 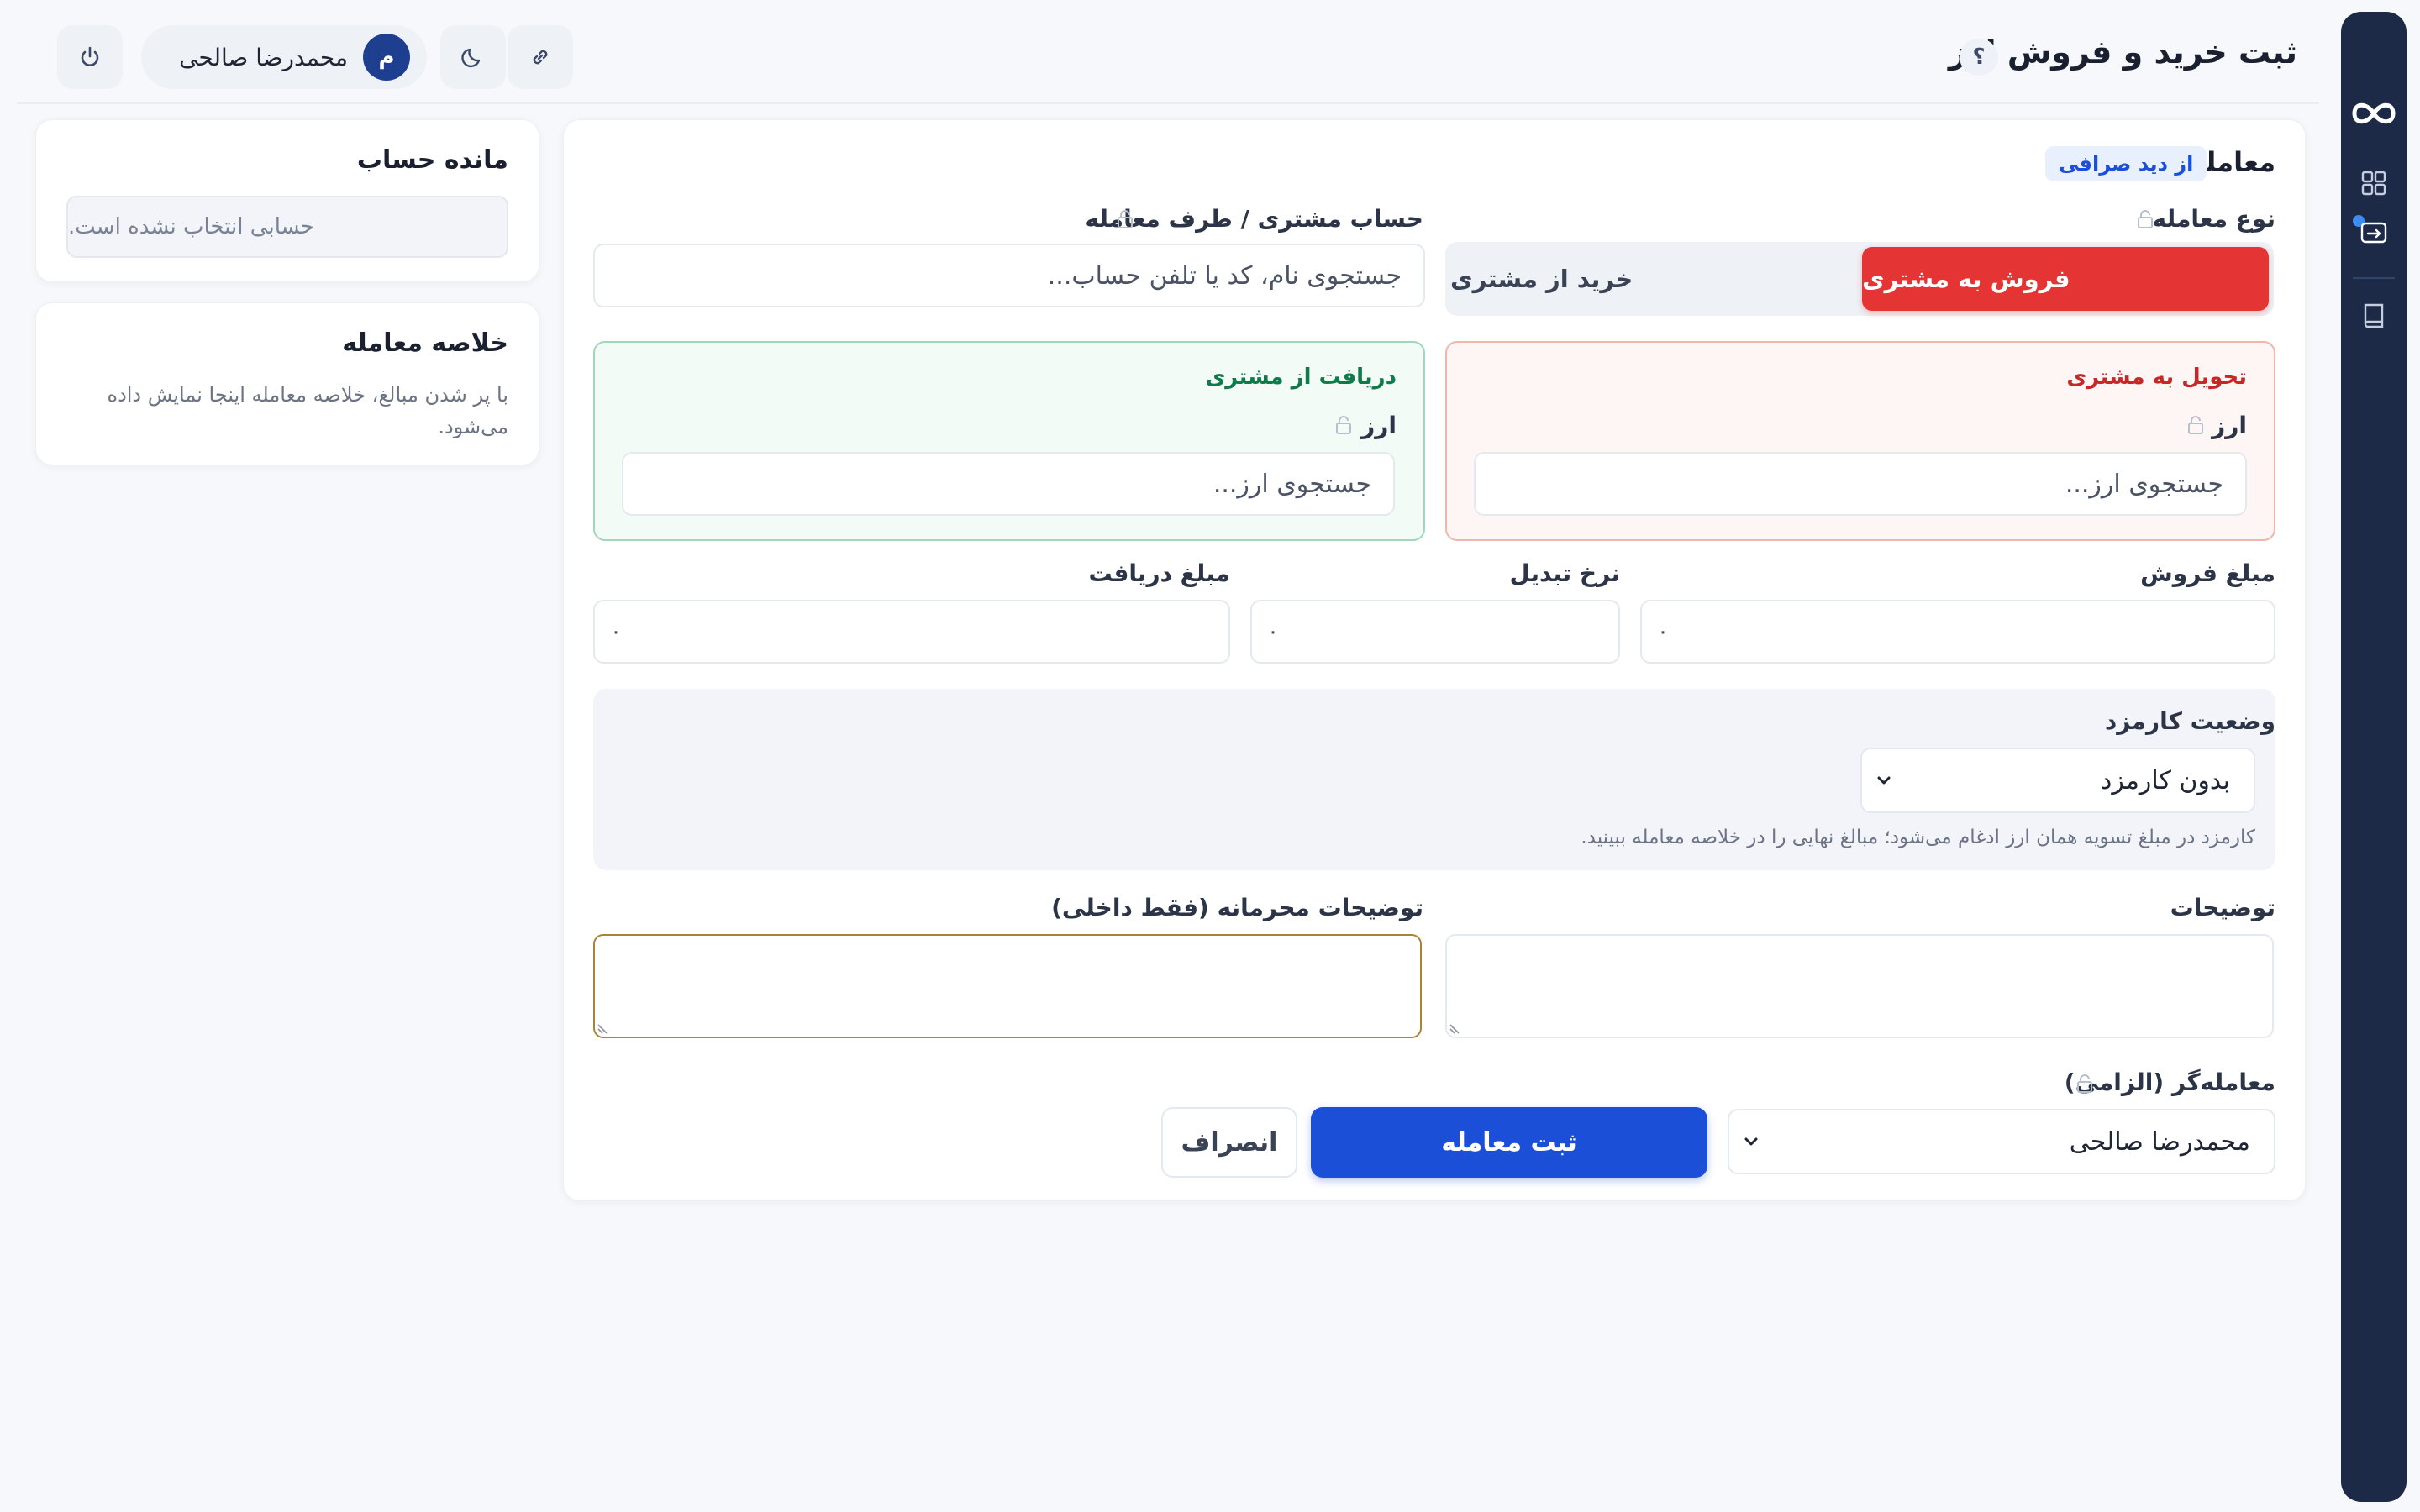 What do you see at coordinates (287, 227) in the screenshot?
I see `balance-empty: حسابی انتخاب نشده است.` at bounding box center [287, 227].